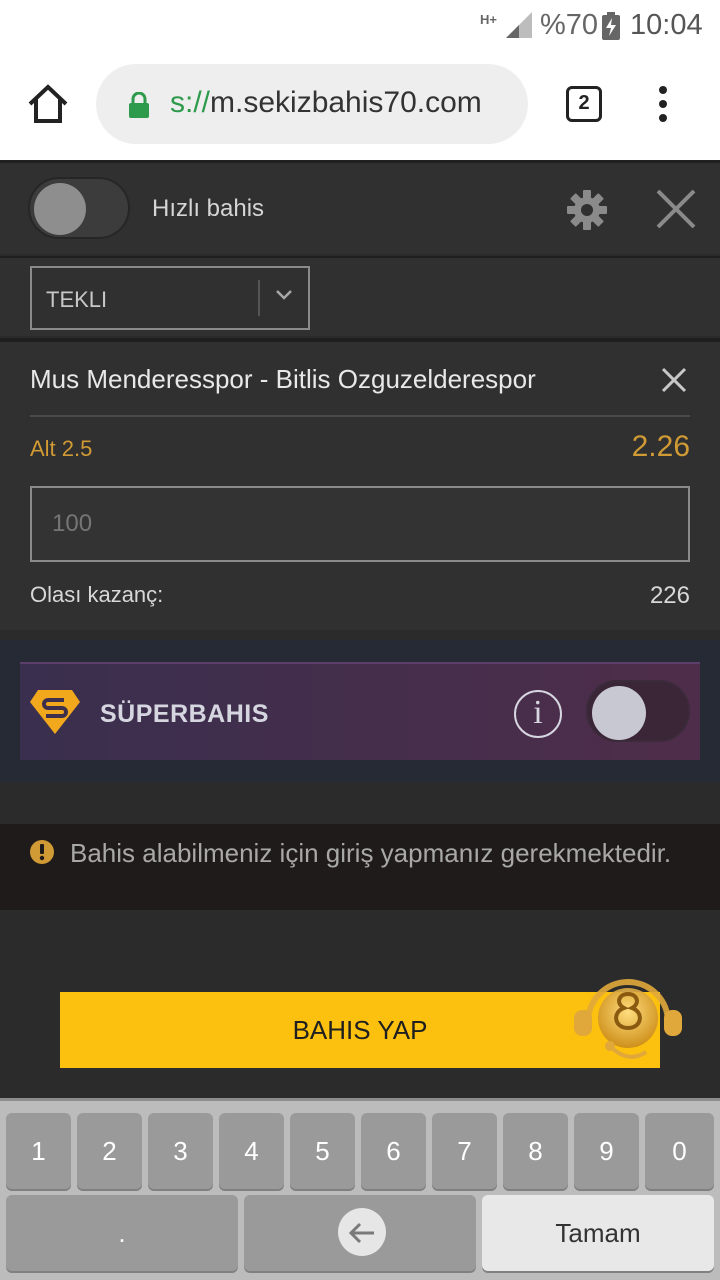 This screenshot has width=720, height=1280. What do you see at coordinates (535, 1151) in the screenshot?
I see `key-8: 8` at bounding box center [535, 1151].